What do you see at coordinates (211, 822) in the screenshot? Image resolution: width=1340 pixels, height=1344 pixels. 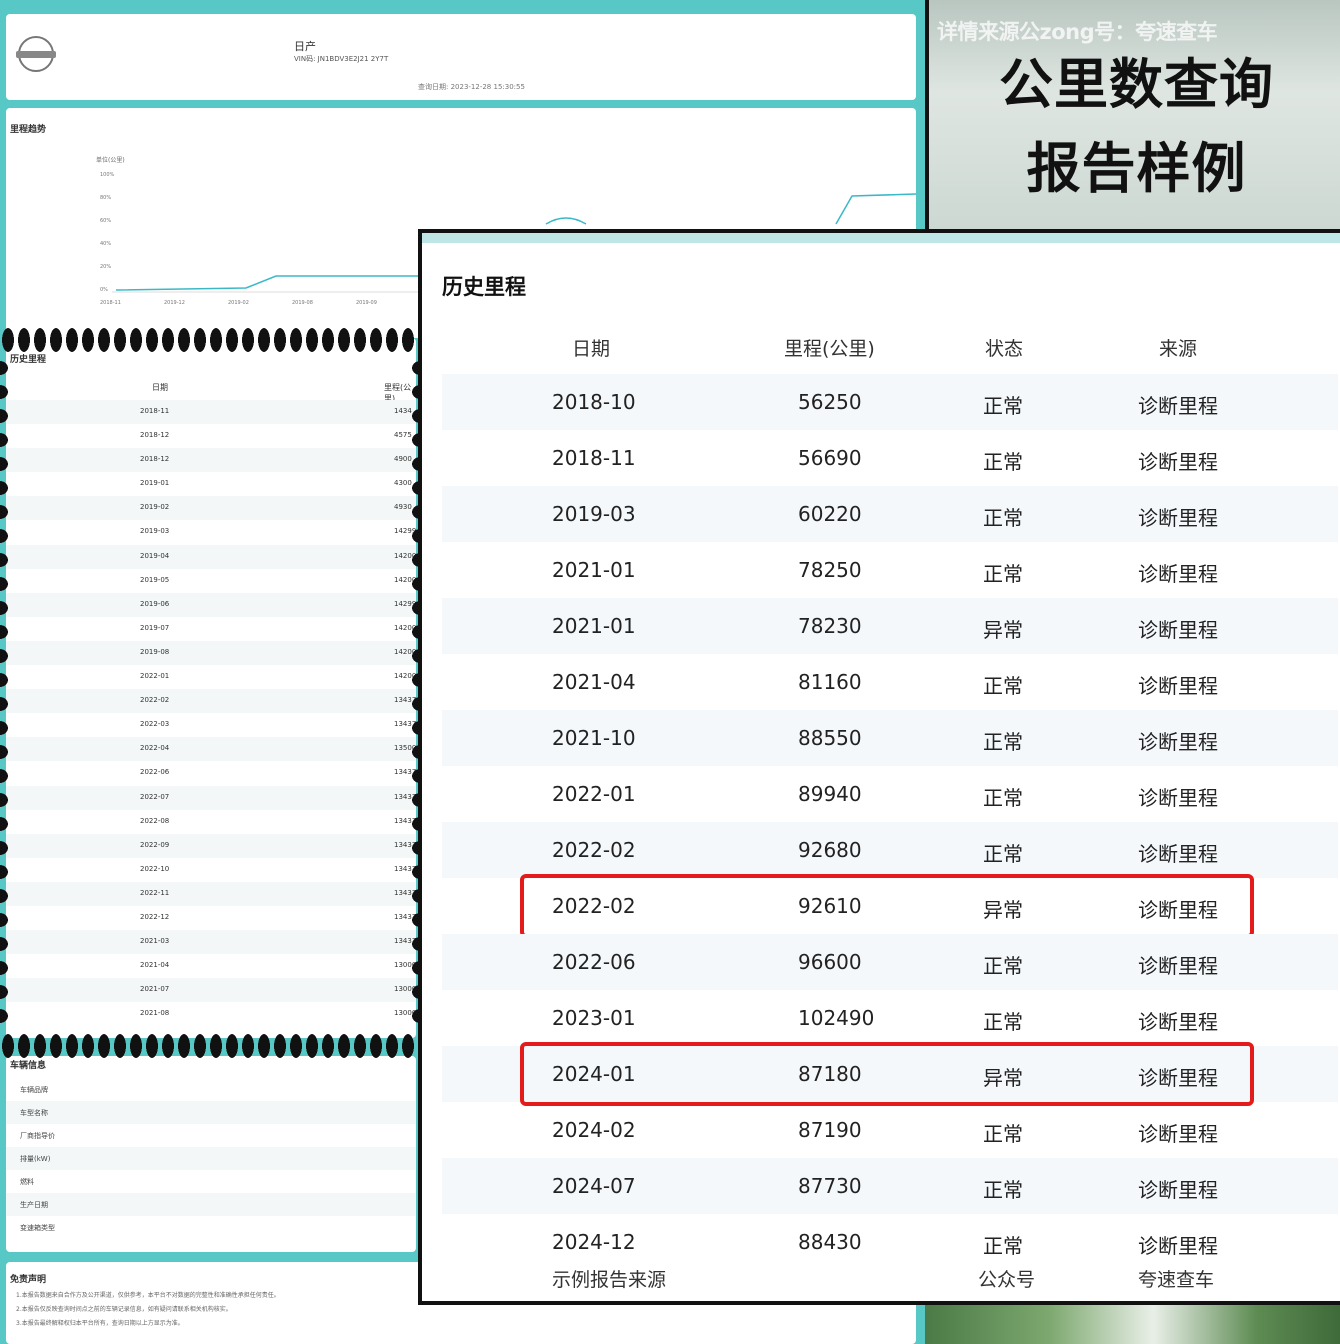 I see `bg-table-row: 2022-08 13437` at bounding box center [211, 822].